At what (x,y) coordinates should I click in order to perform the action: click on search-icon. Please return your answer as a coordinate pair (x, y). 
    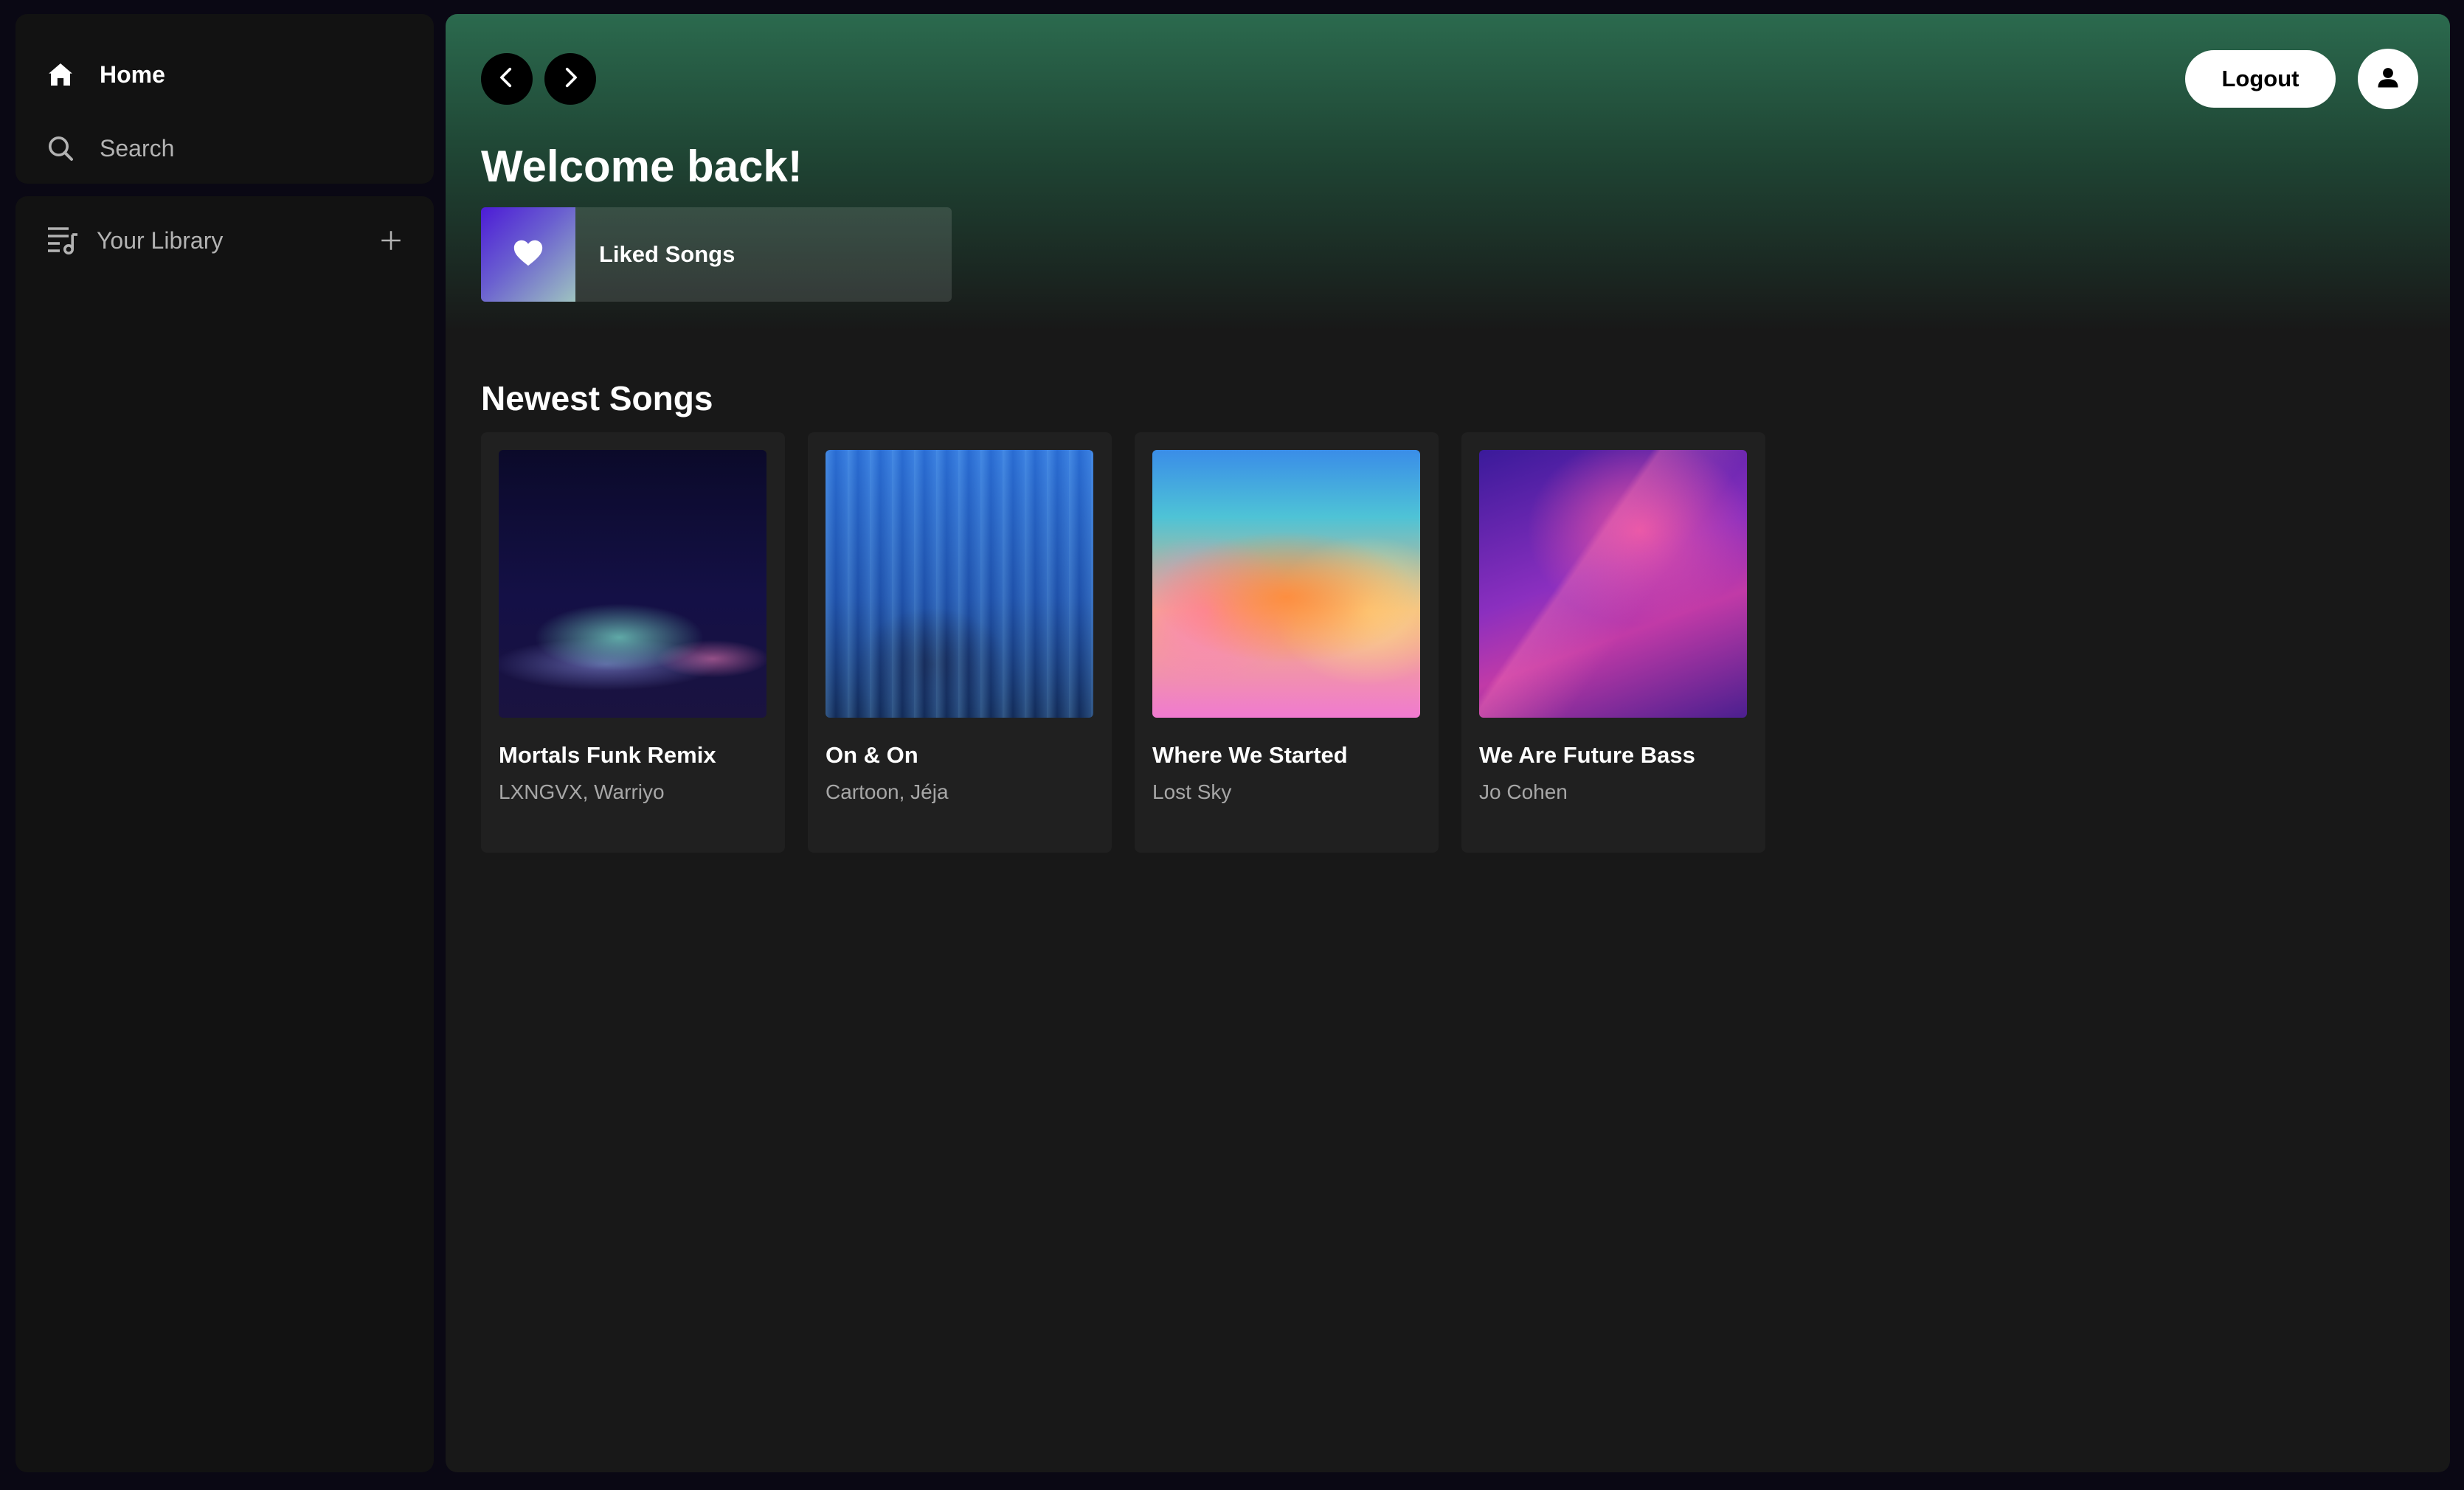
    Looking at the image, I should click on (60, 148).